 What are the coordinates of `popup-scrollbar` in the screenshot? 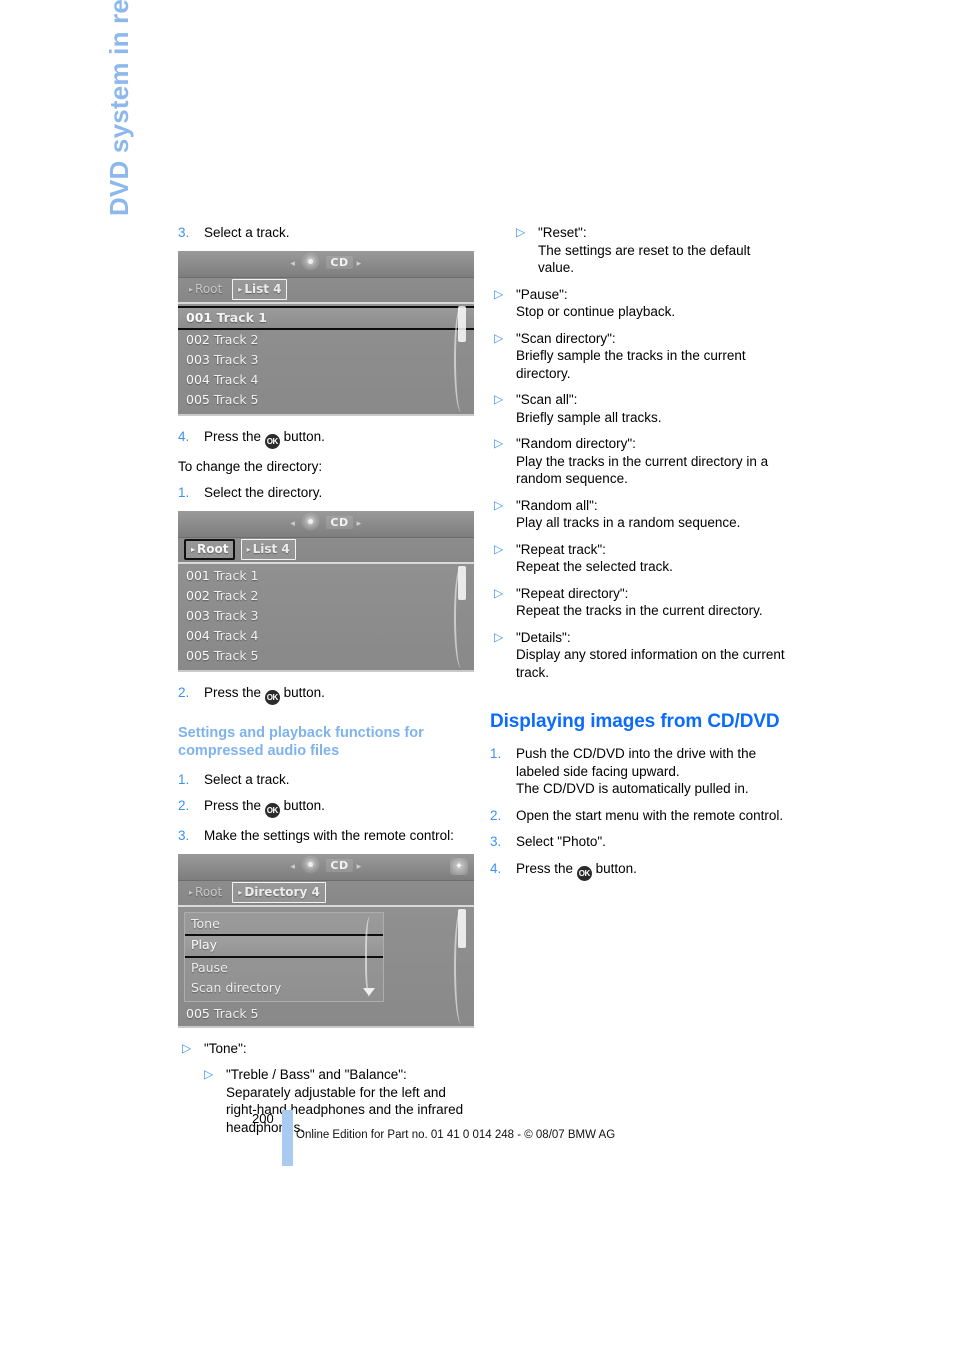 It's located at (371, 956).